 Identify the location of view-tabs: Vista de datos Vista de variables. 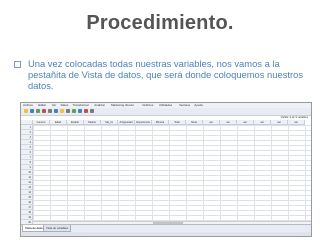
(166, 228).